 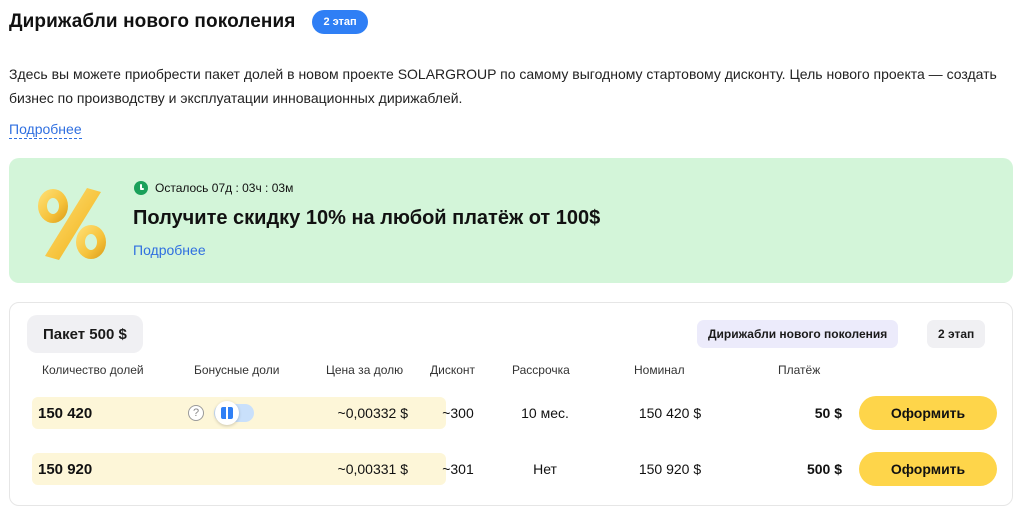 I want to click on clock-icon, so click(x=141, y=188).